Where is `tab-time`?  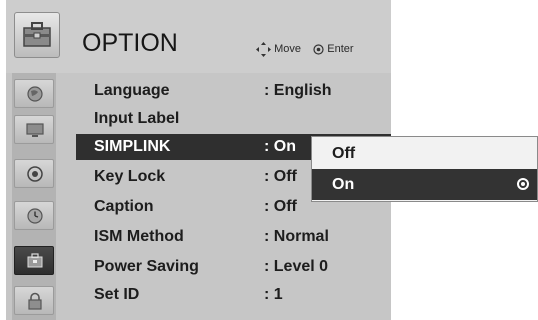
tab-time is located at coordinates (34, 215).